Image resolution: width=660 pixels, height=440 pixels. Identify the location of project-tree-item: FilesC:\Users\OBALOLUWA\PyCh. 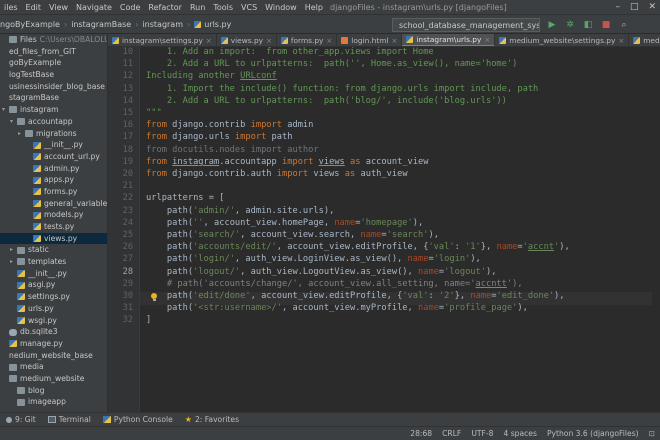
(53, 40).